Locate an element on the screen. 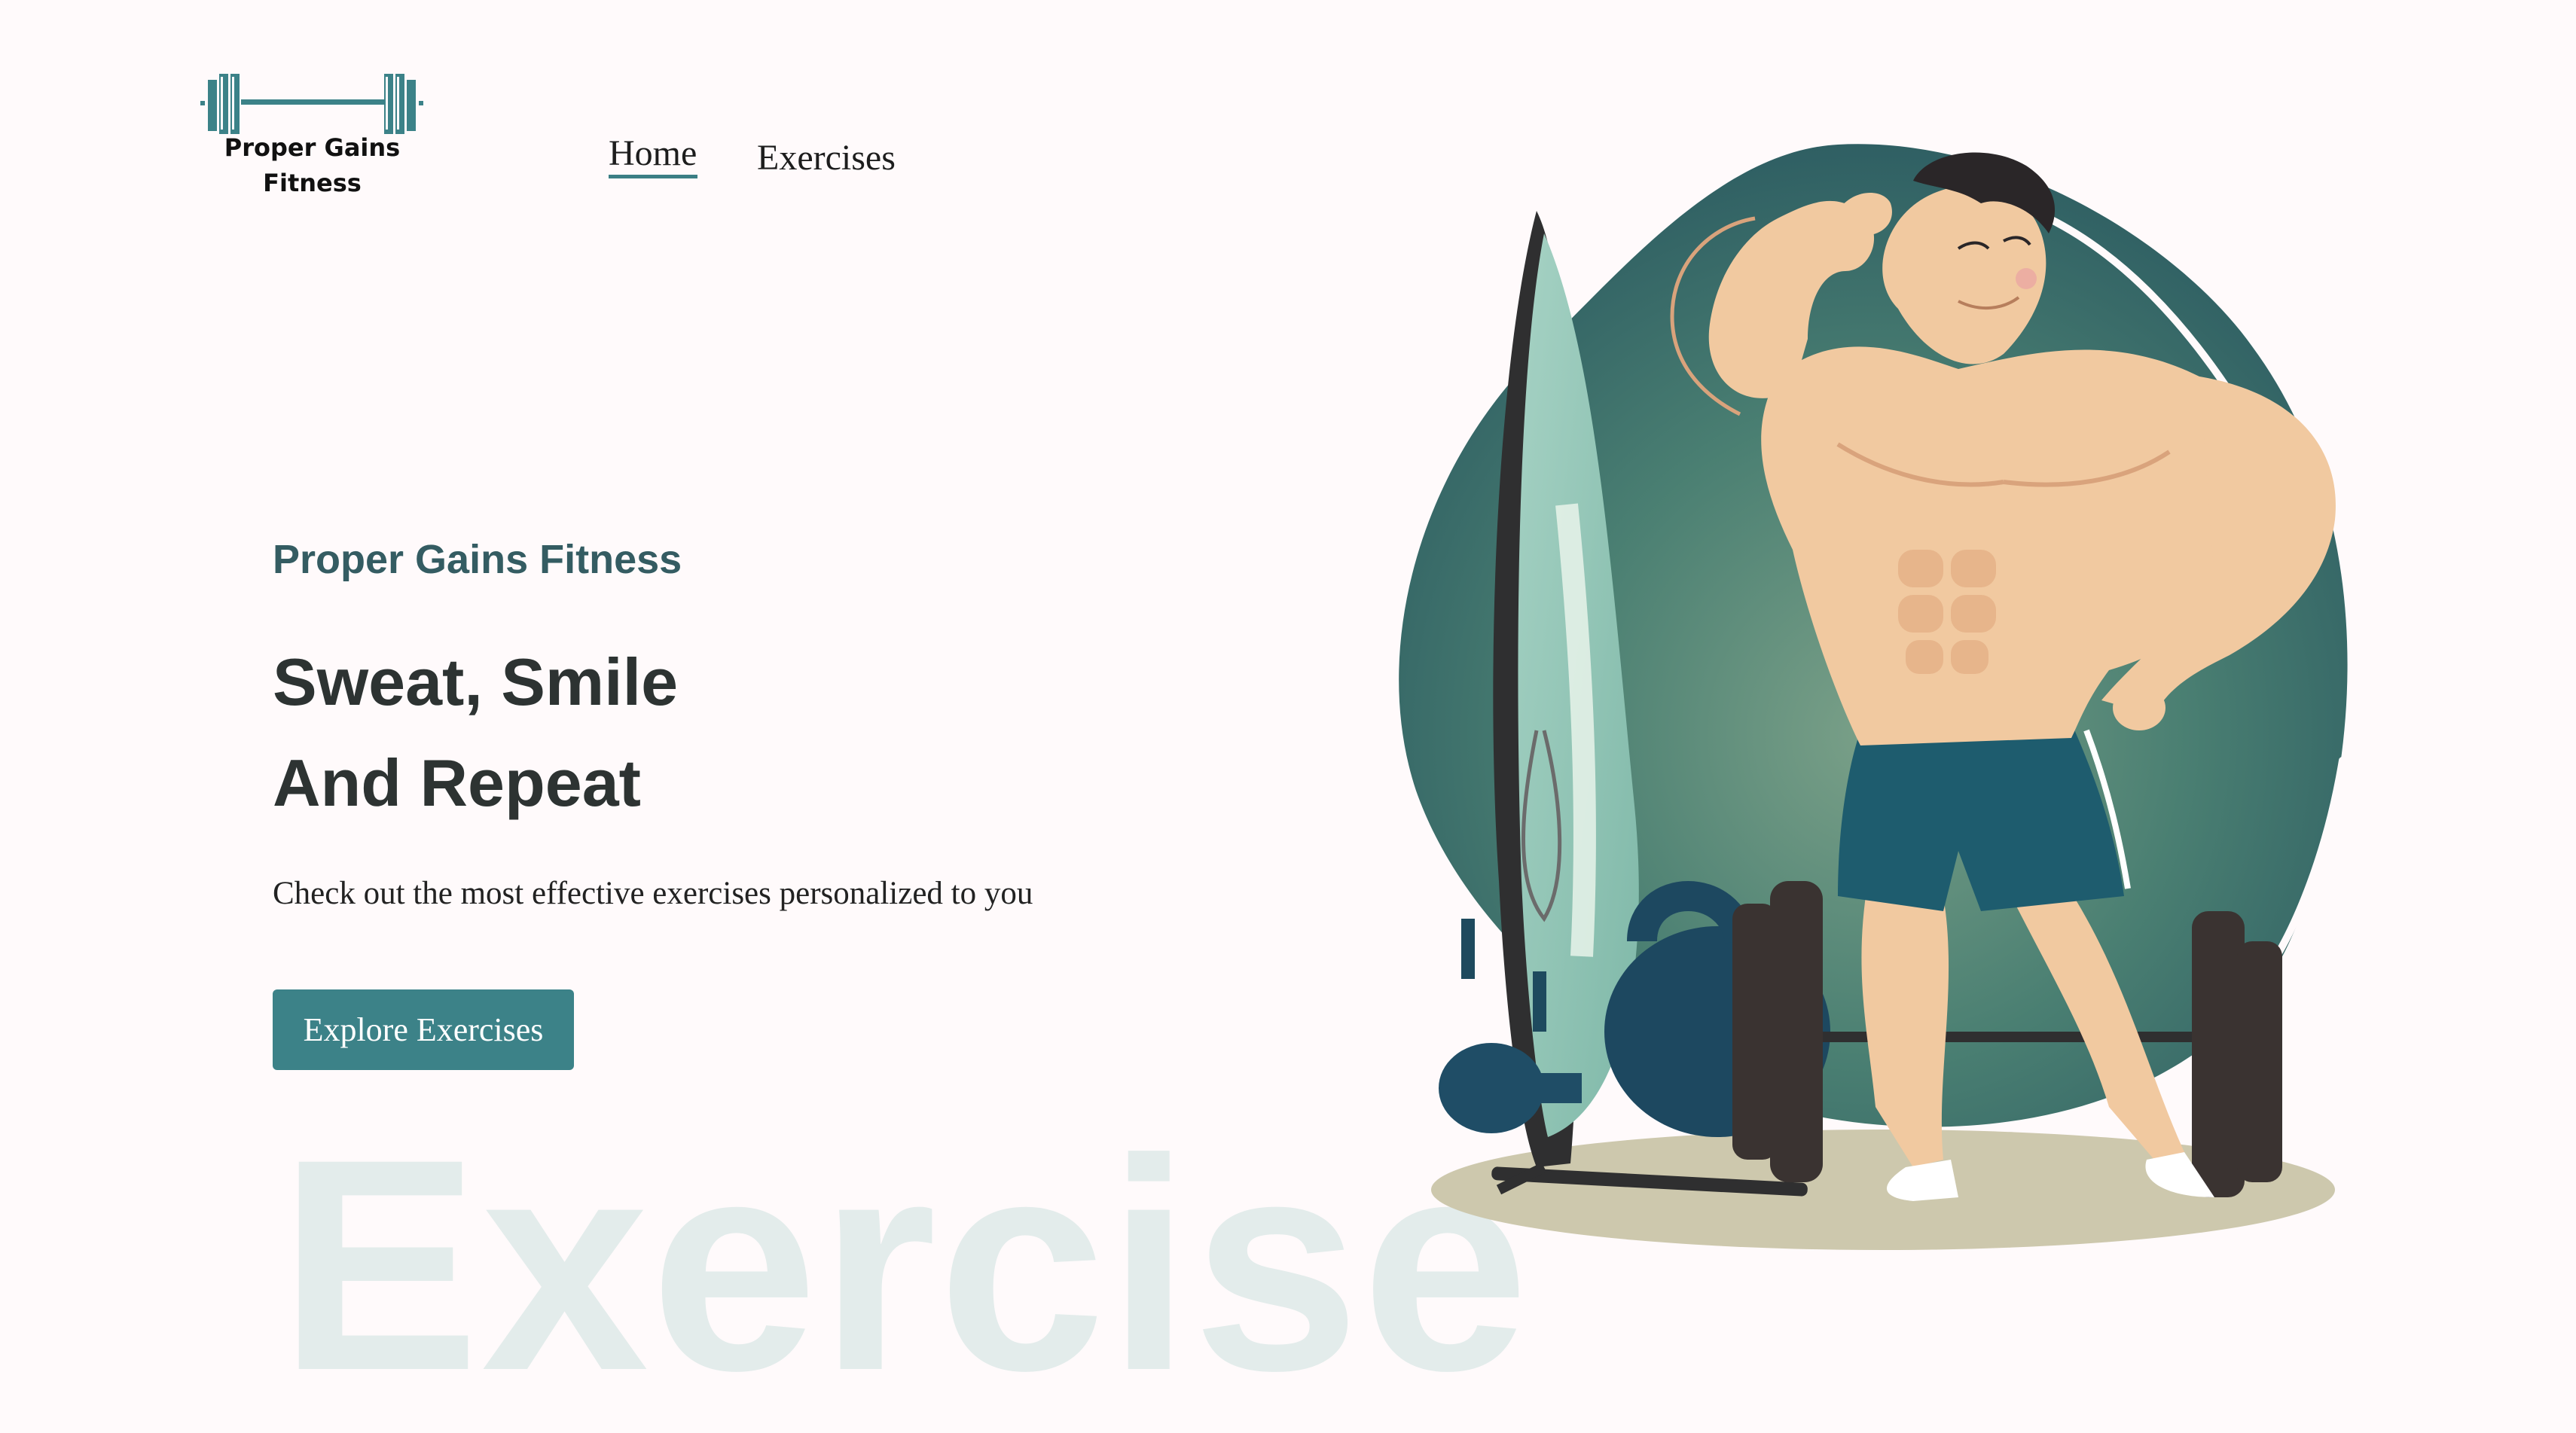  hero-headline-line2: And Repeat is located at coordinates (457, 782).